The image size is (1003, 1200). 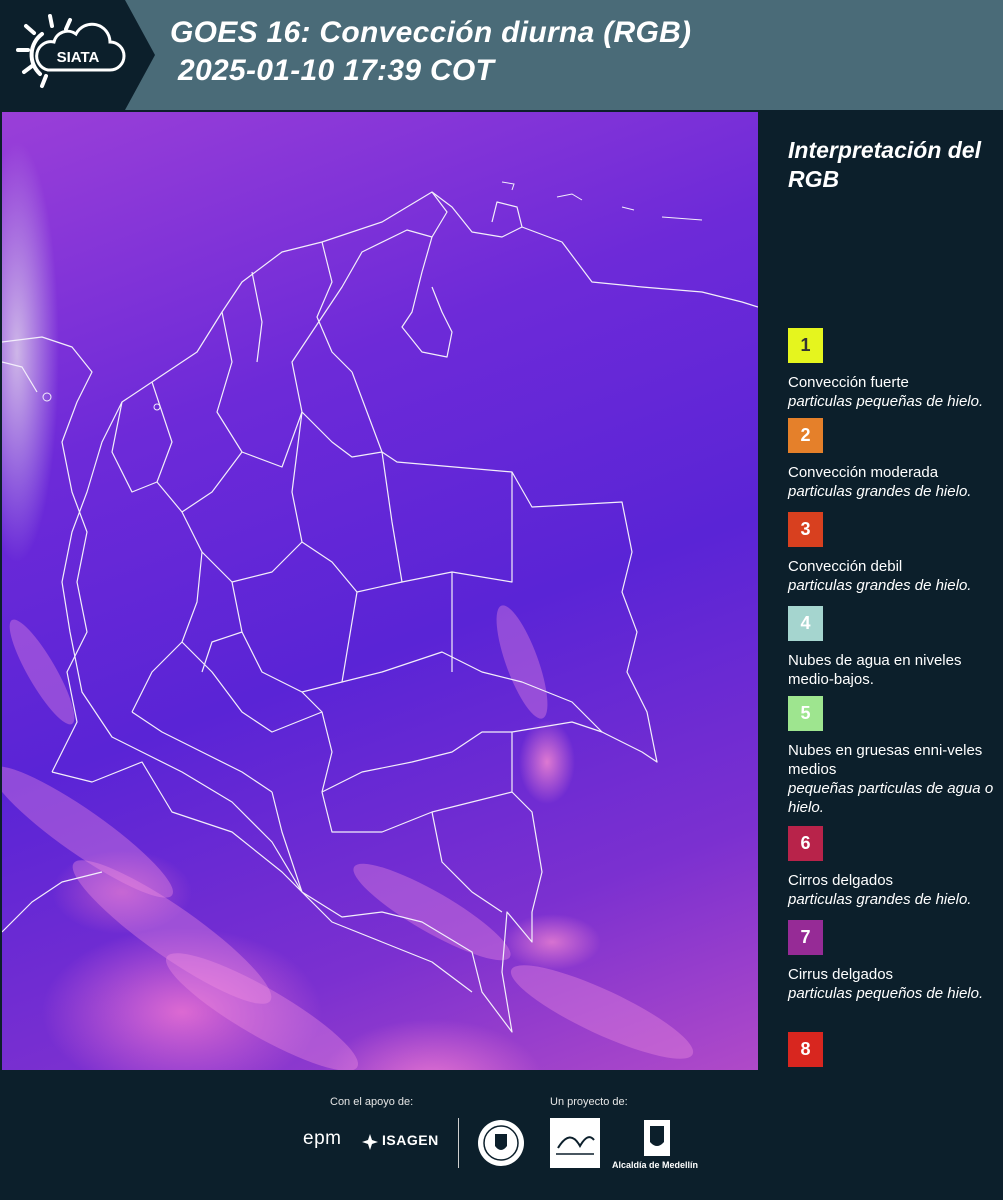 I want to click on project-label: Un proyecto de:, so click(x=589, y=1102).